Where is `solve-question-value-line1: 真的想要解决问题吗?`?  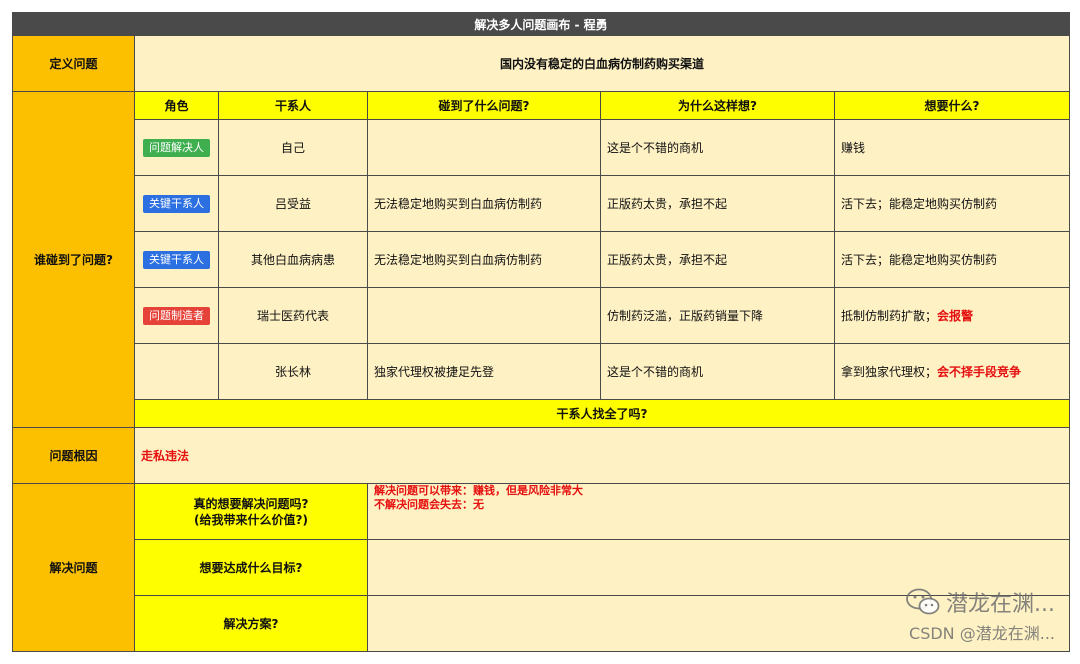
solve-question-value-line1: 真的想要解决问题吗? is located at coordinates (251, 503).